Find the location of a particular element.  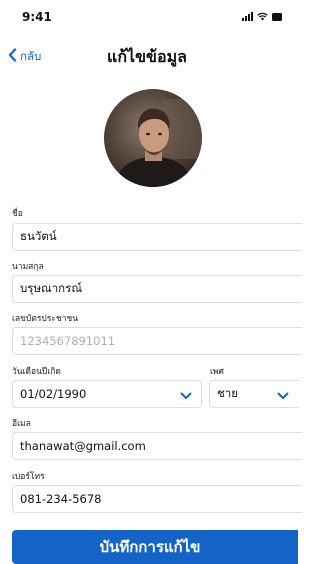

phone-field: 081-234-5678 is located at coordinates (157, 499).